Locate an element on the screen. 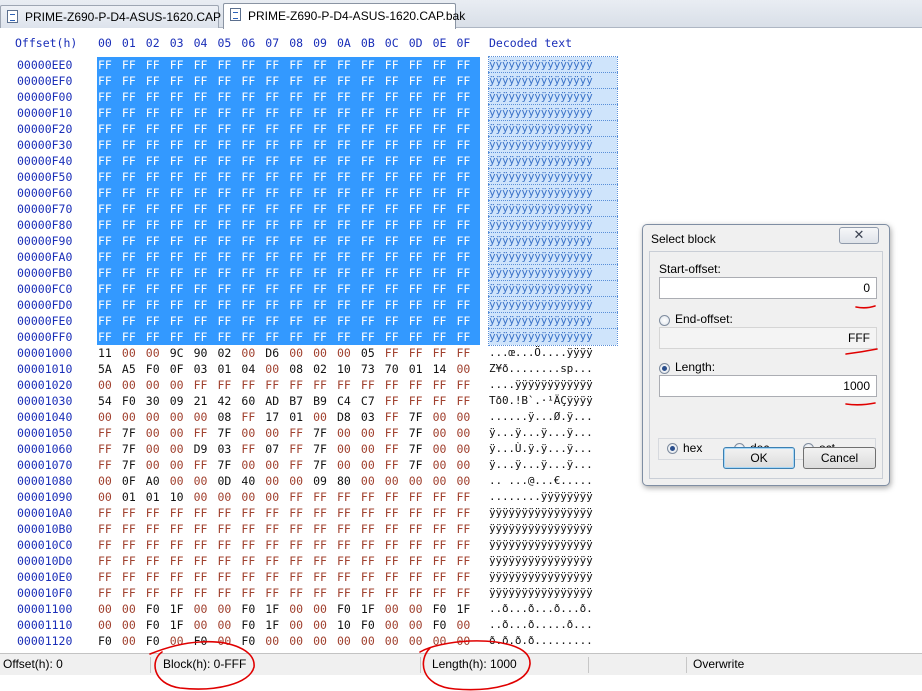  hex-byte: AD is located at coordinates (275, 401).